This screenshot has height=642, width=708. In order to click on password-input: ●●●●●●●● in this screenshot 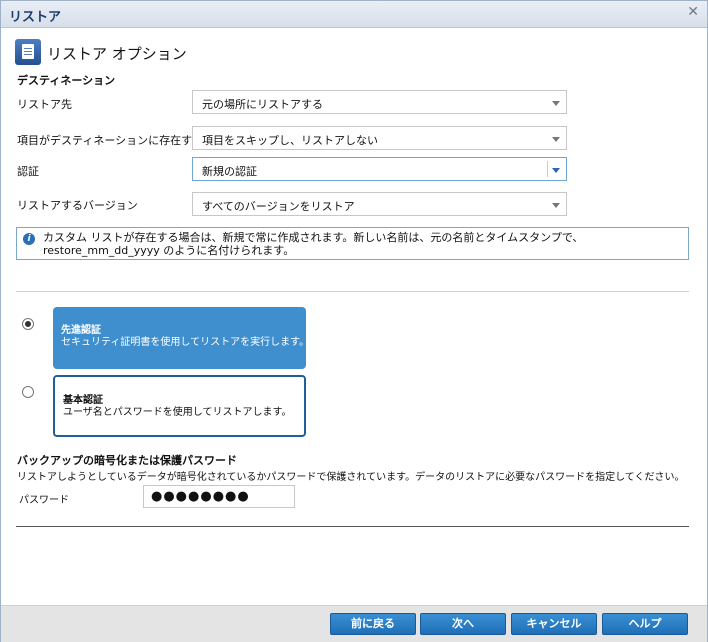, I will do `click(219, 496)`.